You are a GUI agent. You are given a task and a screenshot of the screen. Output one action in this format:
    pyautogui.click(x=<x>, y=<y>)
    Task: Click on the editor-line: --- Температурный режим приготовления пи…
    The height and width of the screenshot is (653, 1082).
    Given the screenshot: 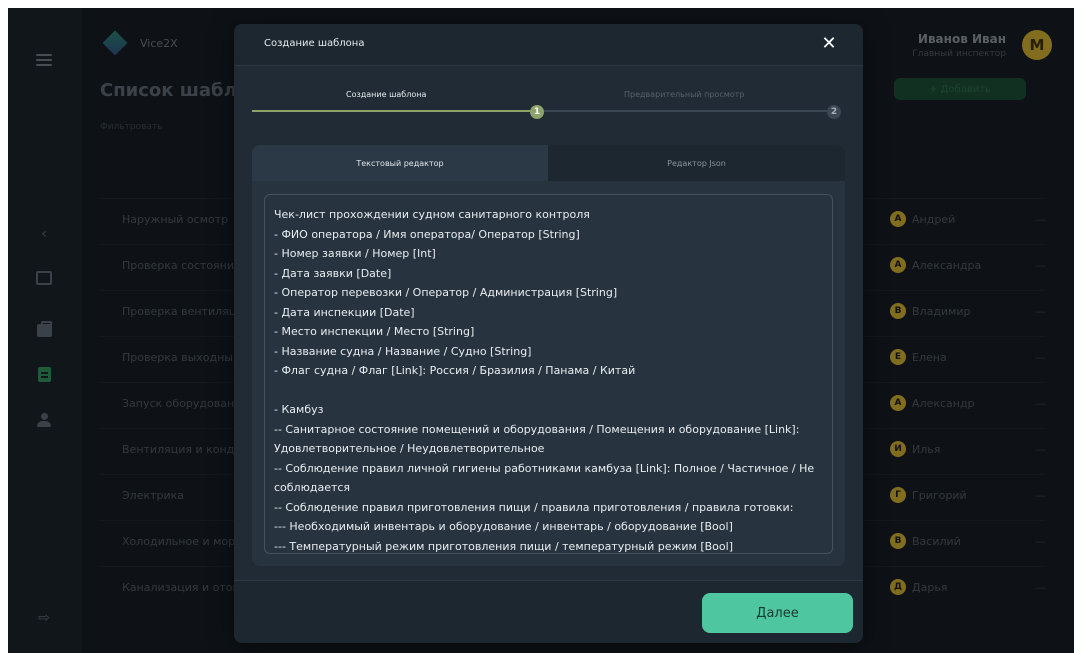 What is the action you would take?
    pyautogui.click(x=503, y=546)
    